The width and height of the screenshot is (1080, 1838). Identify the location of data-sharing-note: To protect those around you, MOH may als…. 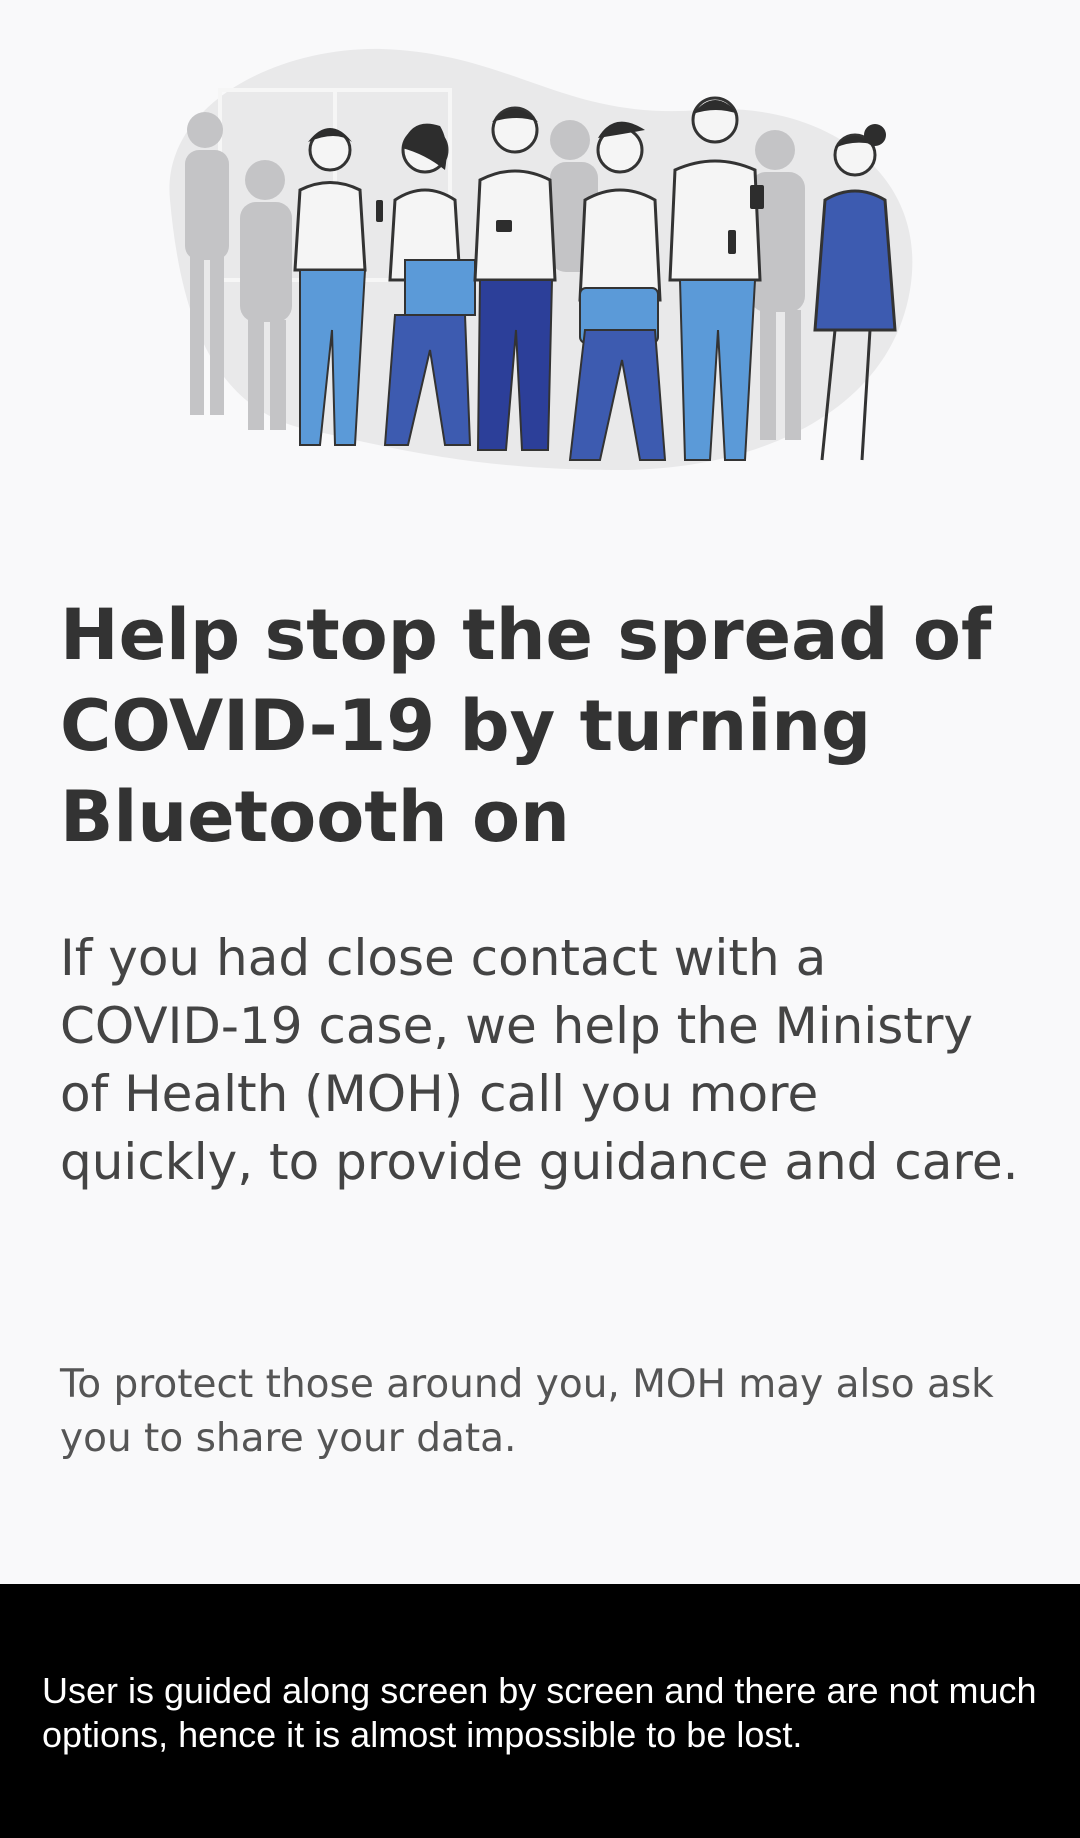
(527, 1411).